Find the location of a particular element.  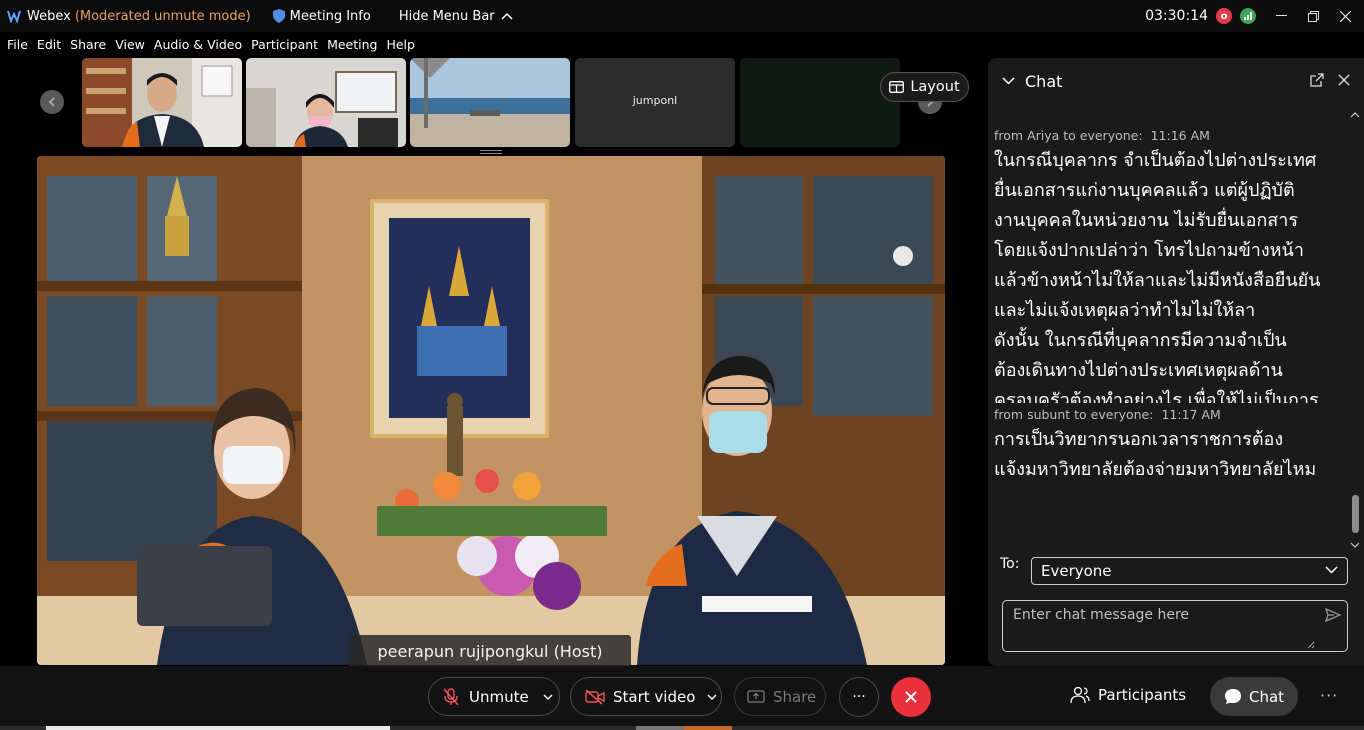

send-icon is located at coordinates (1333, 615).